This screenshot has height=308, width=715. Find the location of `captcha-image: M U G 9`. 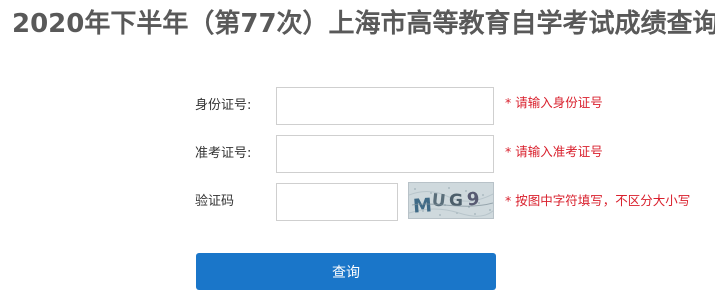

captcha-image: M U G 9 is located at coordinates (451, 200).